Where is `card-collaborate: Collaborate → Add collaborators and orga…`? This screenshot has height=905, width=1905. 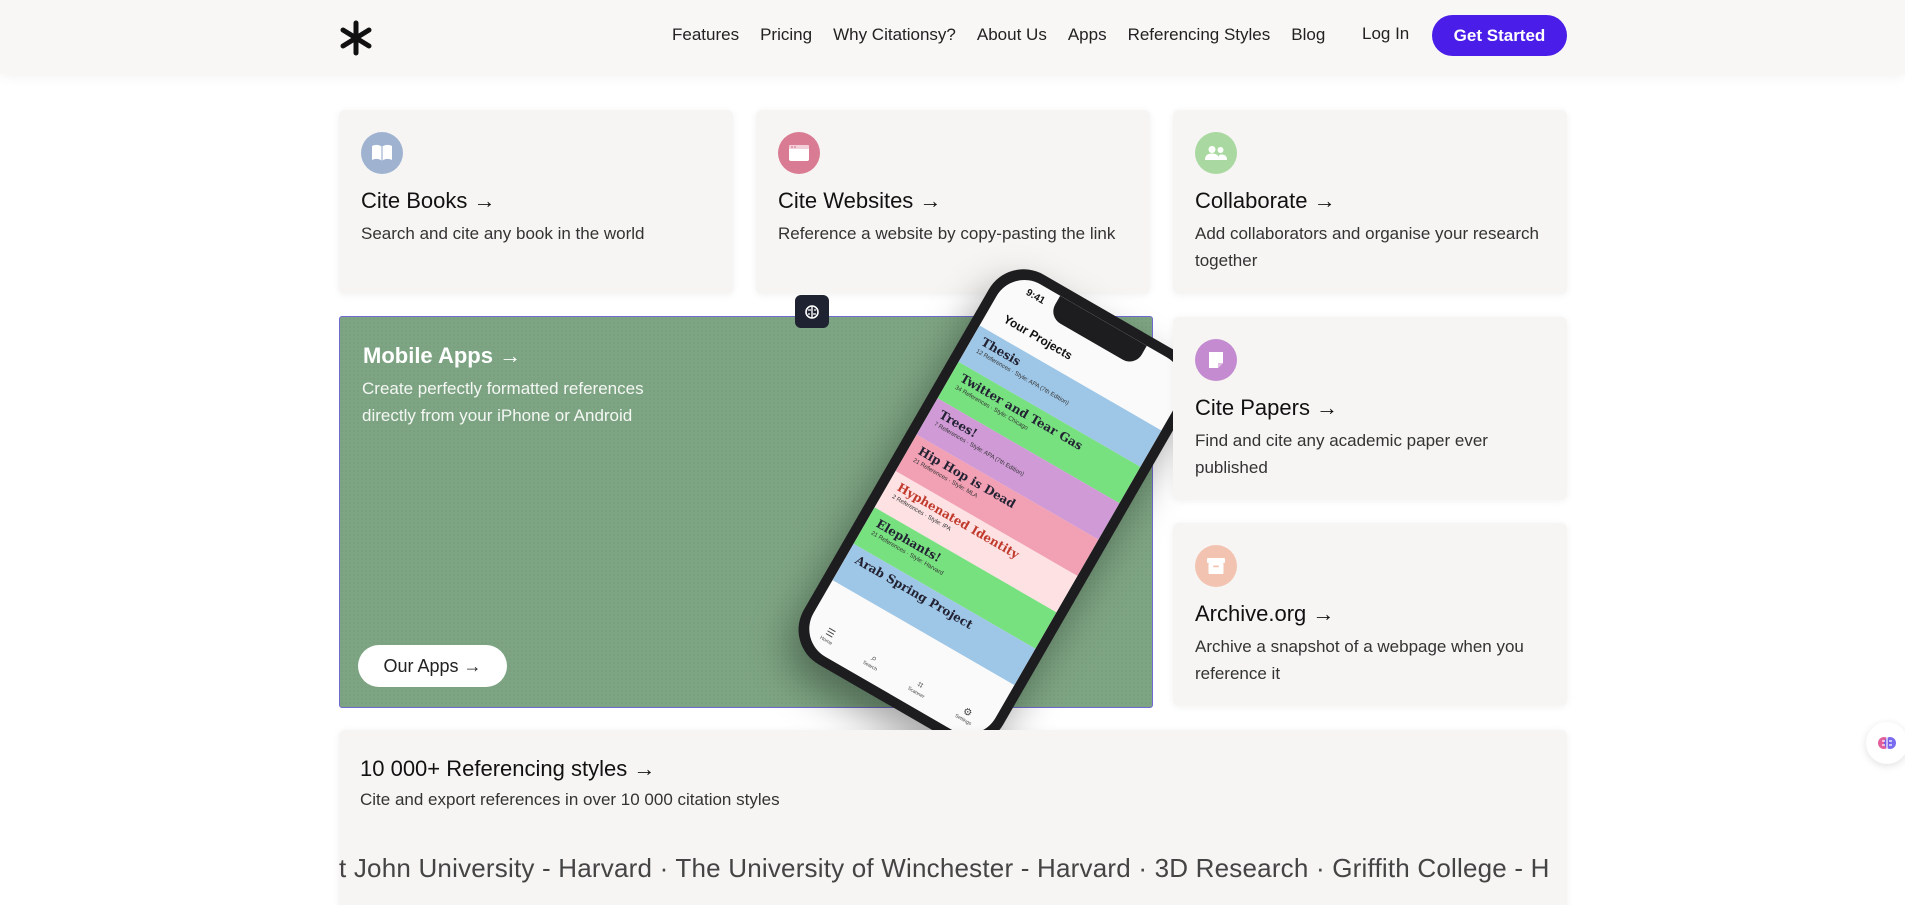 card-collaborate: Collaborate → Add collaborators and orga… is located at coordinates (1370, 202).